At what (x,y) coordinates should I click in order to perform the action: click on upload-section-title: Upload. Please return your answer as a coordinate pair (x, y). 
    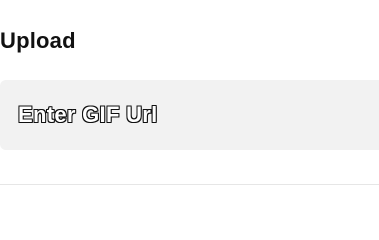
    Looking at the image, I should click on (38, 40).